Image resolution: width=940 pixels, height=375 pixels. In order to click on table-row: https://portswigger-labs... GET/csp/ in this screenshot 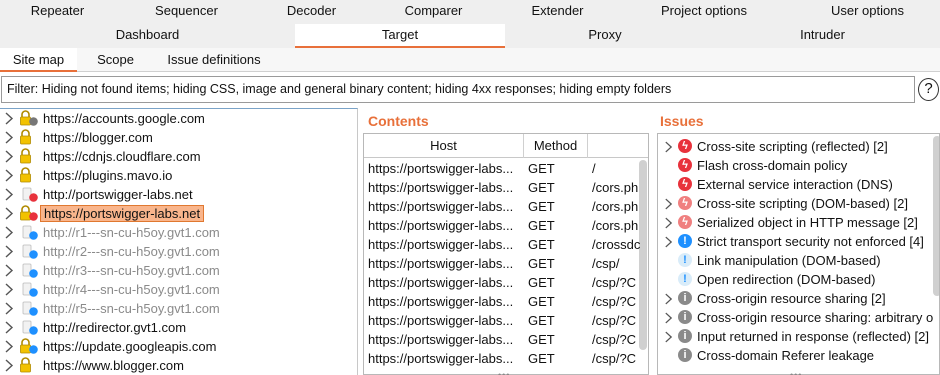, I will do `click(506, 263)`.